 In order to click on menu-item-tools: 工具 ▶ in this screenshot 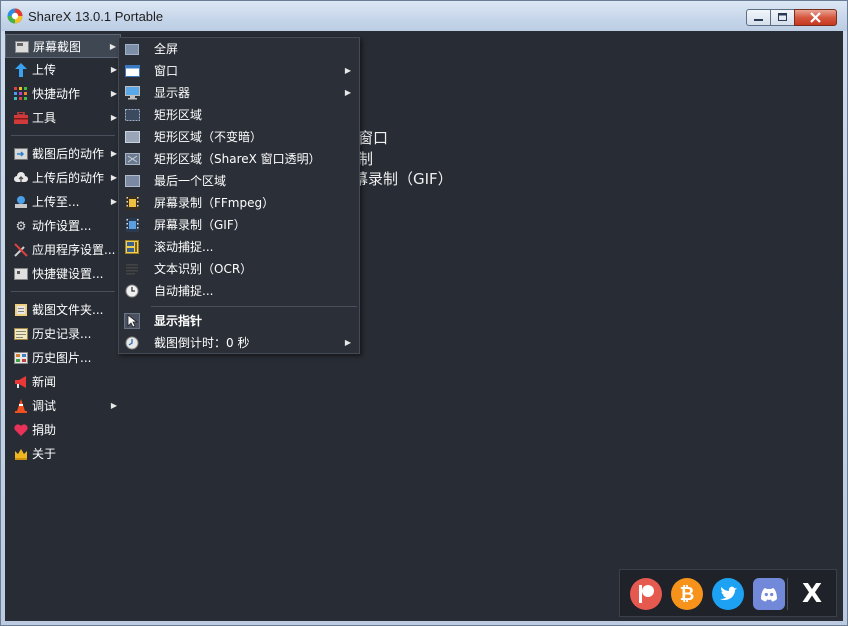, I will do `click(63, 118)`.